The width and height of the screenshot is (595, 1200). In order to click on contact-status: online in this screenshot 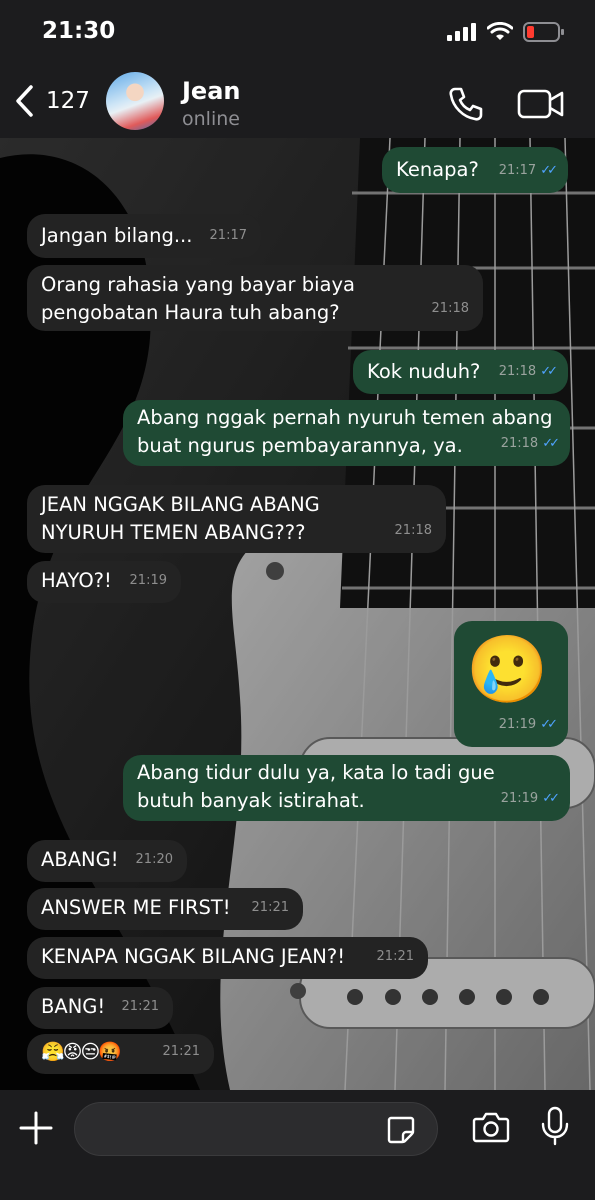, I will do `click(211, 119)`.